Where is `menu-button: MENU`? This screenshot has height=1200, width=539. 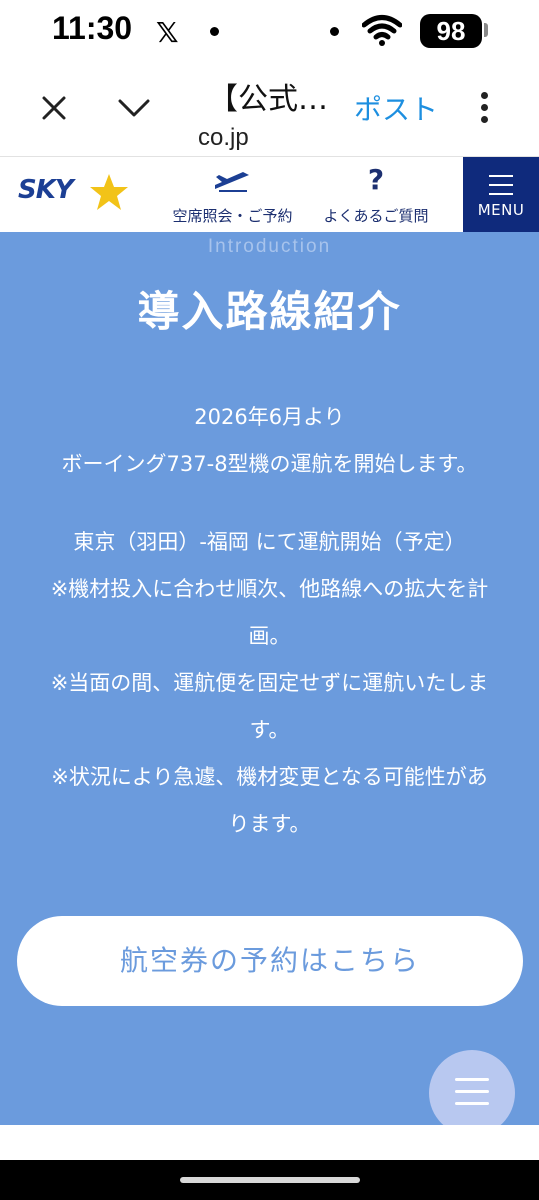
menu-button: MENU is located at coordinates (501, 195).